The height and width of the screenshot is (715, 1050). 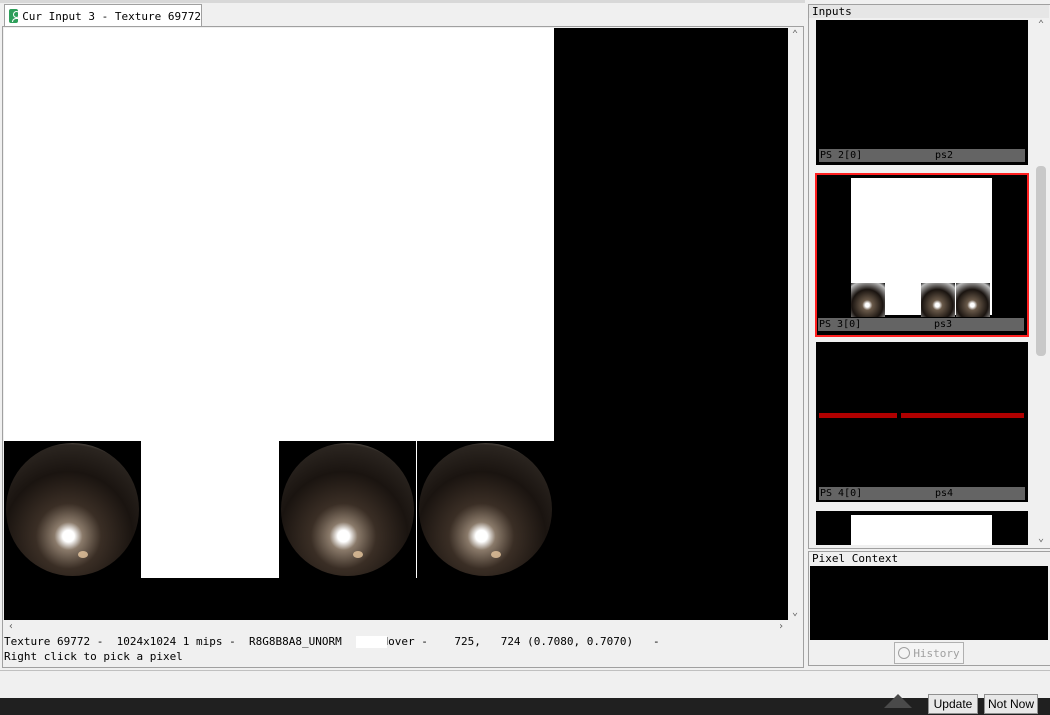 I want to click on pixel-context-view, so click(x=929, y=603).